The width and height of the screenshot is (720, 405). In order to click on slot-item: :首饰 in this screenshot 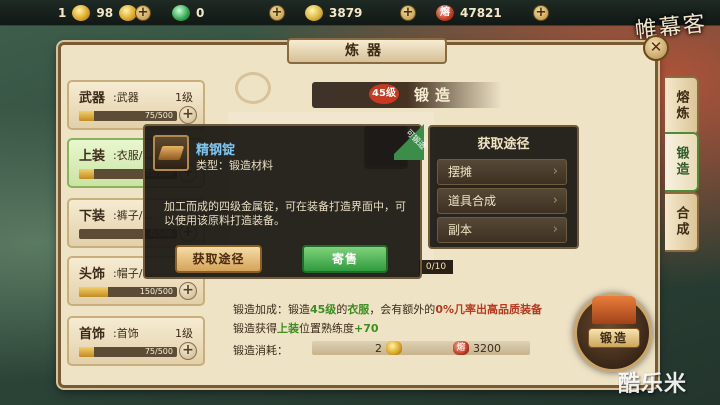, I will do `click(126, 333)`.